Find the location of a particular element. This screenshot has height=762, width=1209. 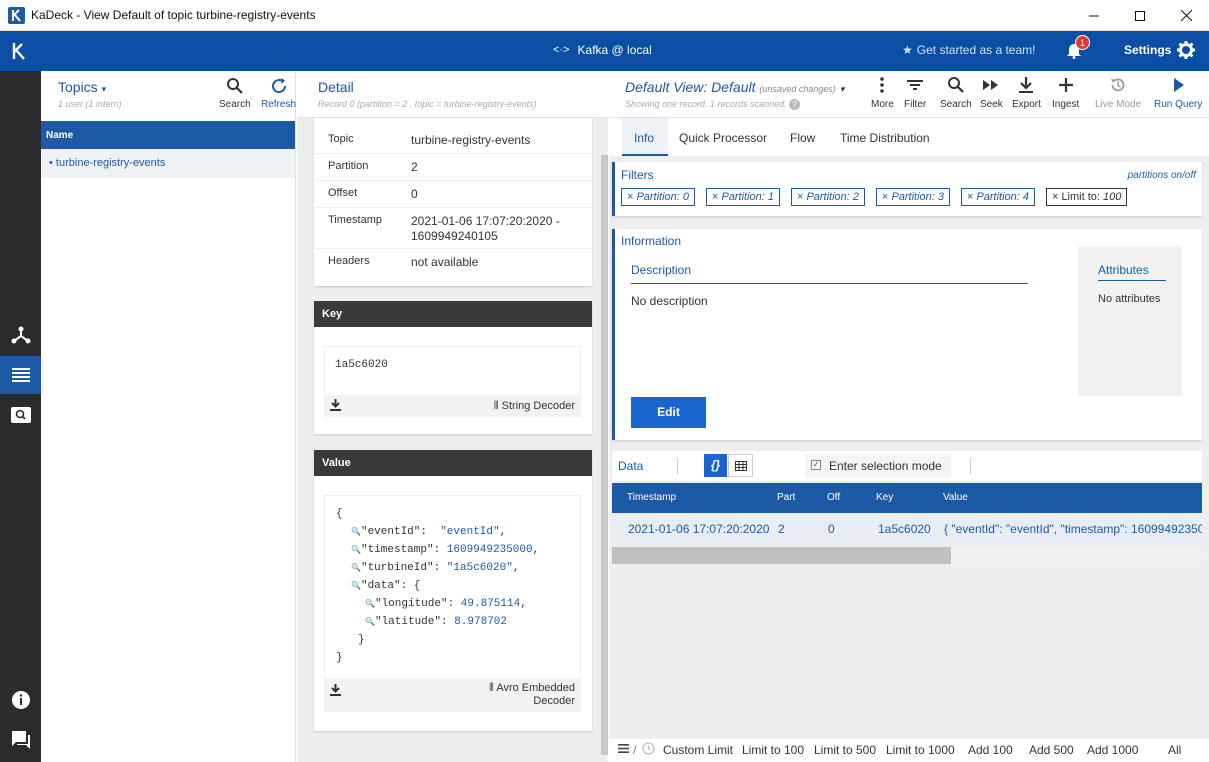

minimize-button is located at coordinates (1094, 15).